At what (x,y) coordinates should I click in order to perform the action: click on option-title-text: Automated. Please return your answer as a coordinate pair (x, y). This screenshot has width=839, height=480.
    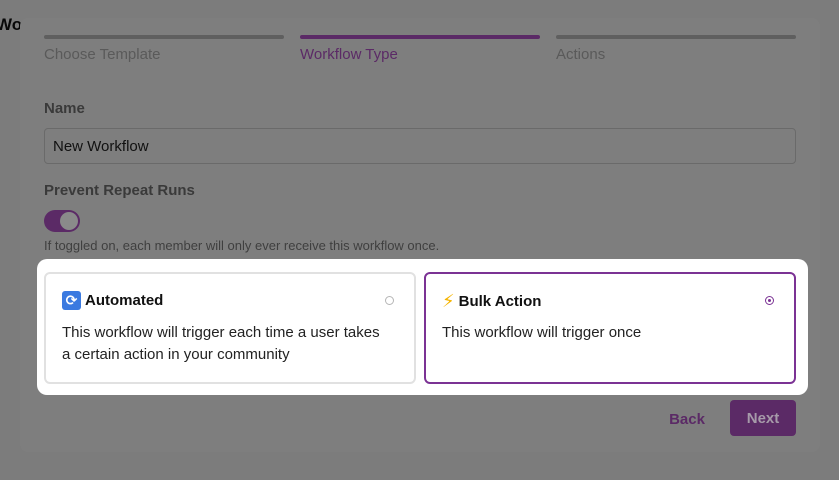
    Looking at the image, I should click on (124, 300).